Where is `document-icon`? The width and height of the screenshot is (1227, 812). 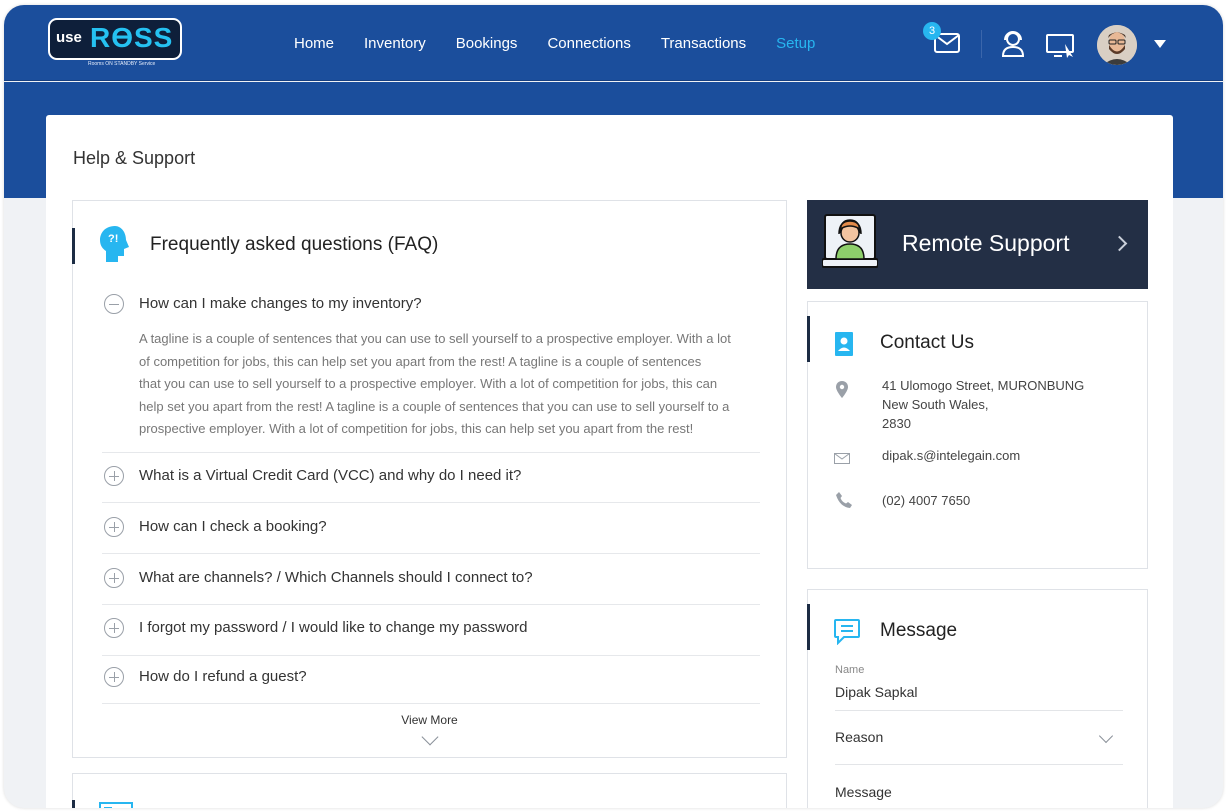 document-icon is located at coordinates (116, 805).